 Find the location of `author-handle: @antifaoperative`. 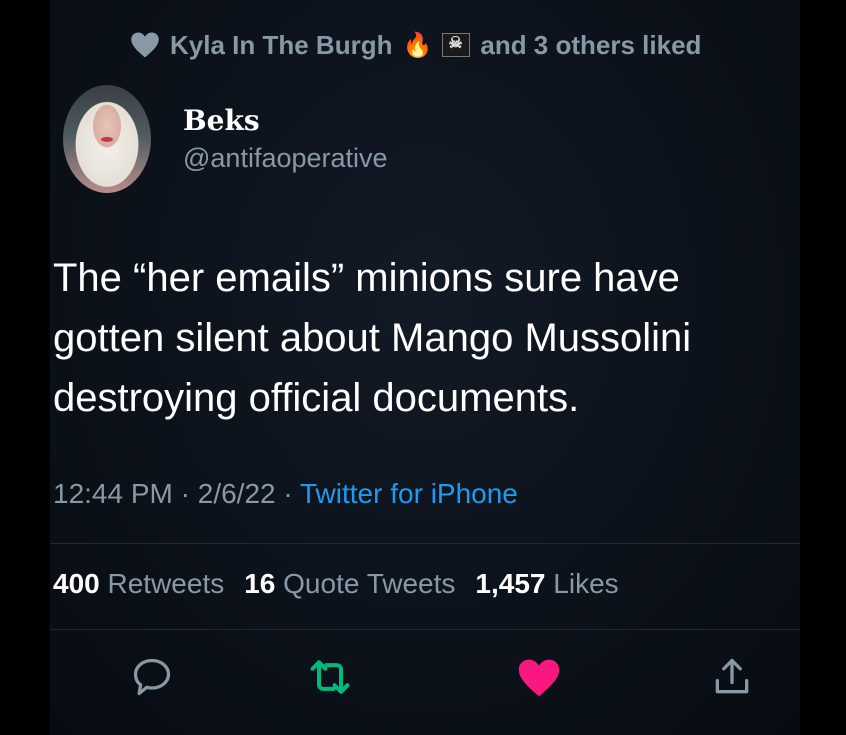

author-handle: @antifaoperative is located at coordinates (285, 158).